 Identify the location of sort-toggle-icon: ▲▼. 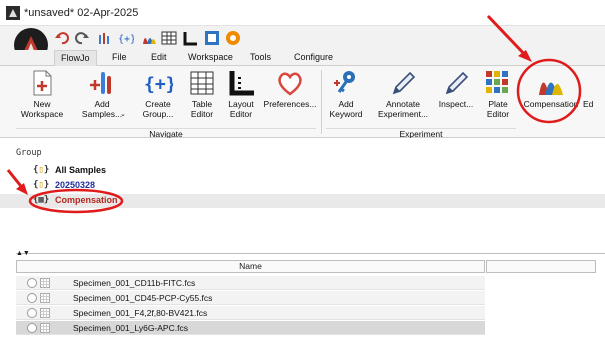
(23, 253).